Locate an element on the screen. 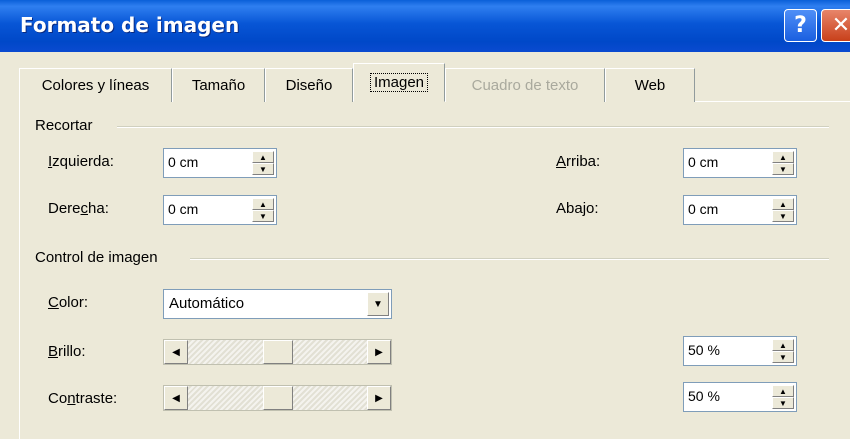 This screenshot has width=850, height=439. abajo-spinner: 0 cm ▲ ▼ is located at coordinates (740, 210).